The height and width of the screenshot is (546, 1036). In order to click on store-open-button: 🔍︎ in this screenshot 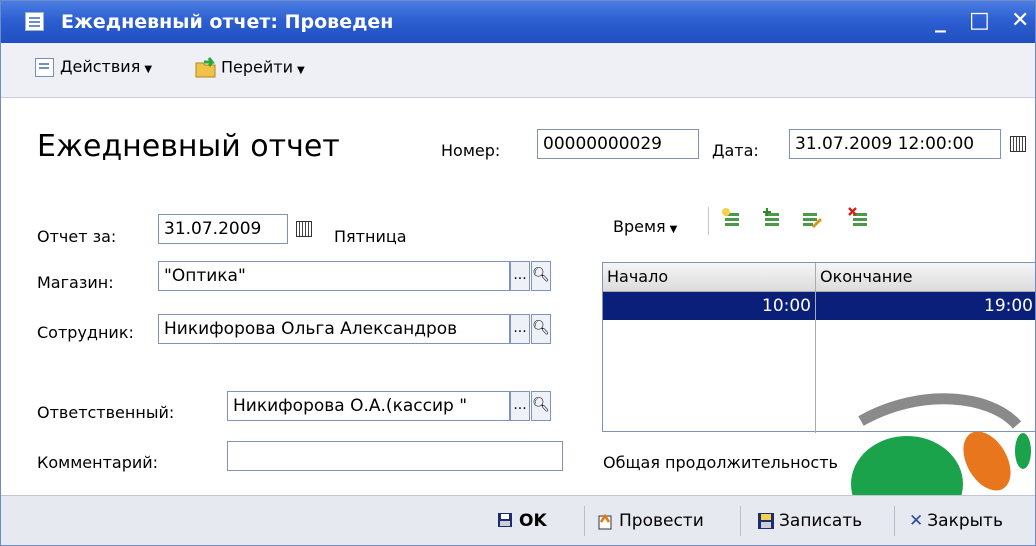, I will do `click(541, 276)`.